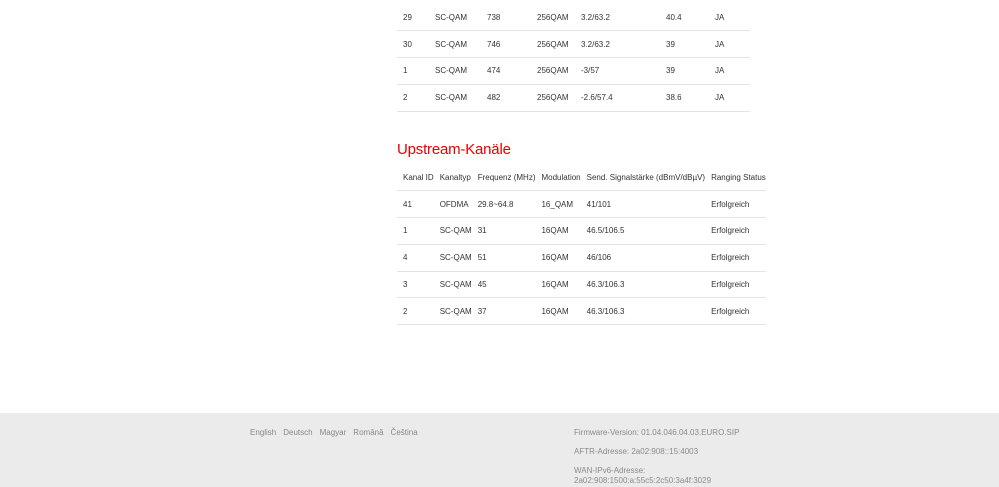  What do you see at coordinates (455, 177) in the screenshot?
I see `header-channel-type: Kanaltyp` at bounding box center [455, 177].